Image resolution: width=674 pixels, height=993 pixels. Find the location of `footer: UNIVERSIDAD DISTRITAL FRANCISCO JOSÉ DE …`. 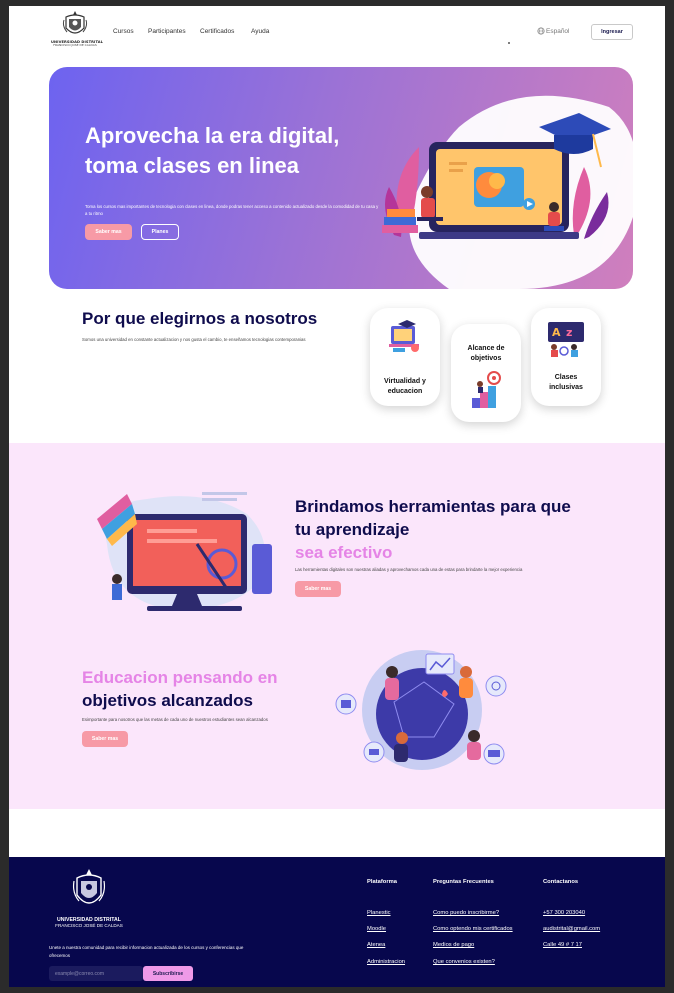

footer: UNIVERSIDAD DISTRITAL FRANCISCO JOSÉ DE … is located at coordinates (337, 922).